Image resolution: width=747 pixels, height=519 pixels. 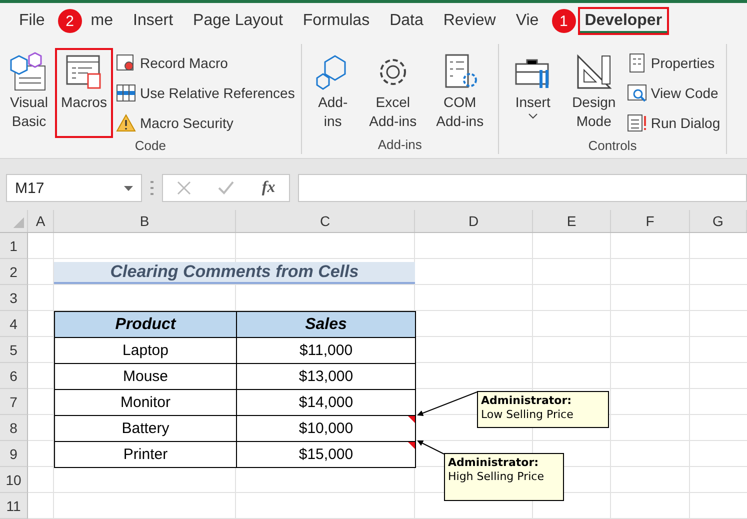 I want to click on group-label: Add-ins, so click(x=399, y=145).